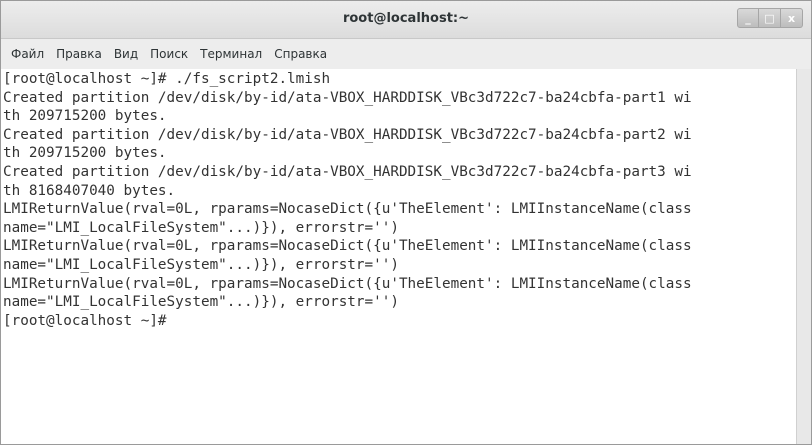  What do you see at coordinates (85, 320) in the screenshot?
I see `terminal-line: [root@localhost ~]#` at bounding box center [85, 320].